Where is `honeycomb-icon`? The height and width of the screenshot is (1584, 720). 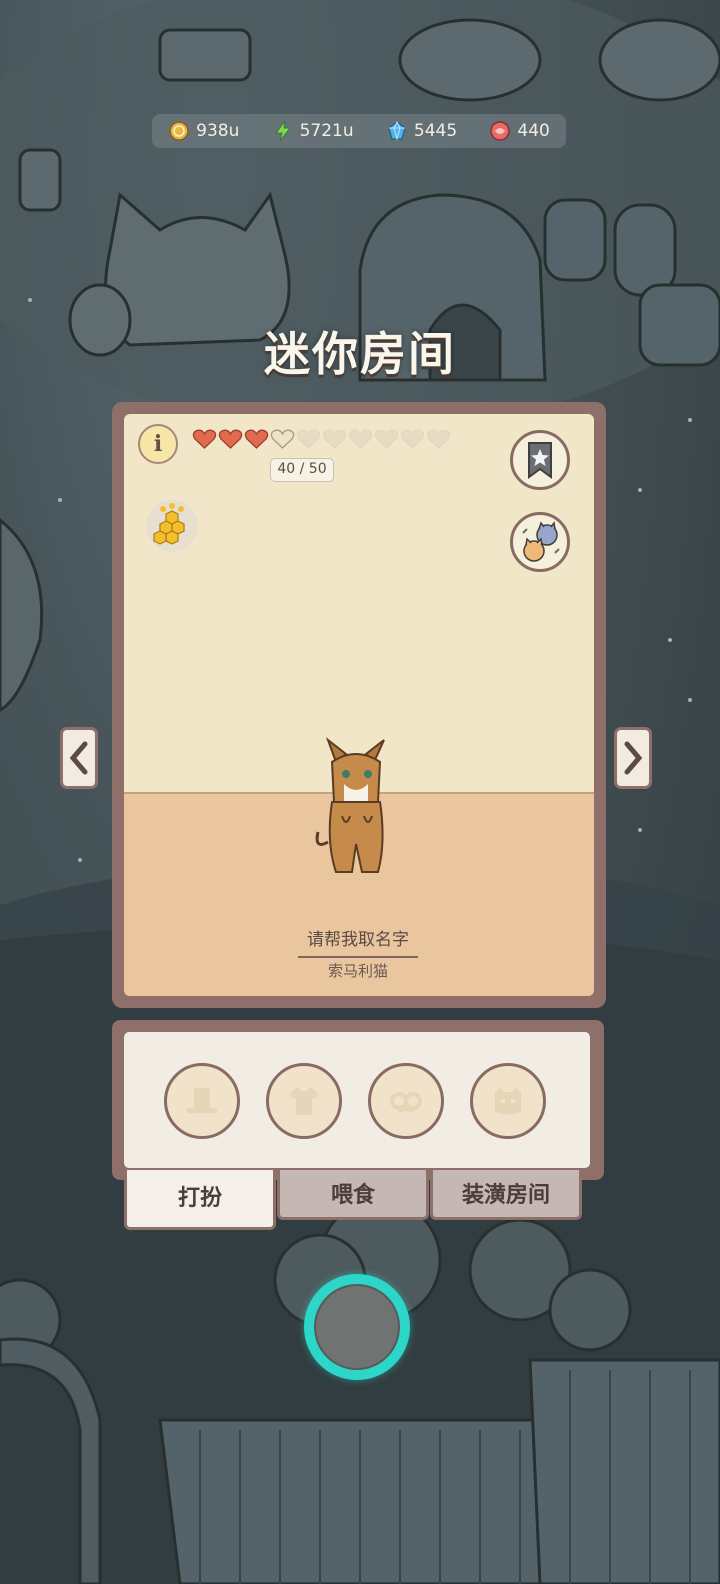 honeycomb-icon is located at coordinates (169, 524).